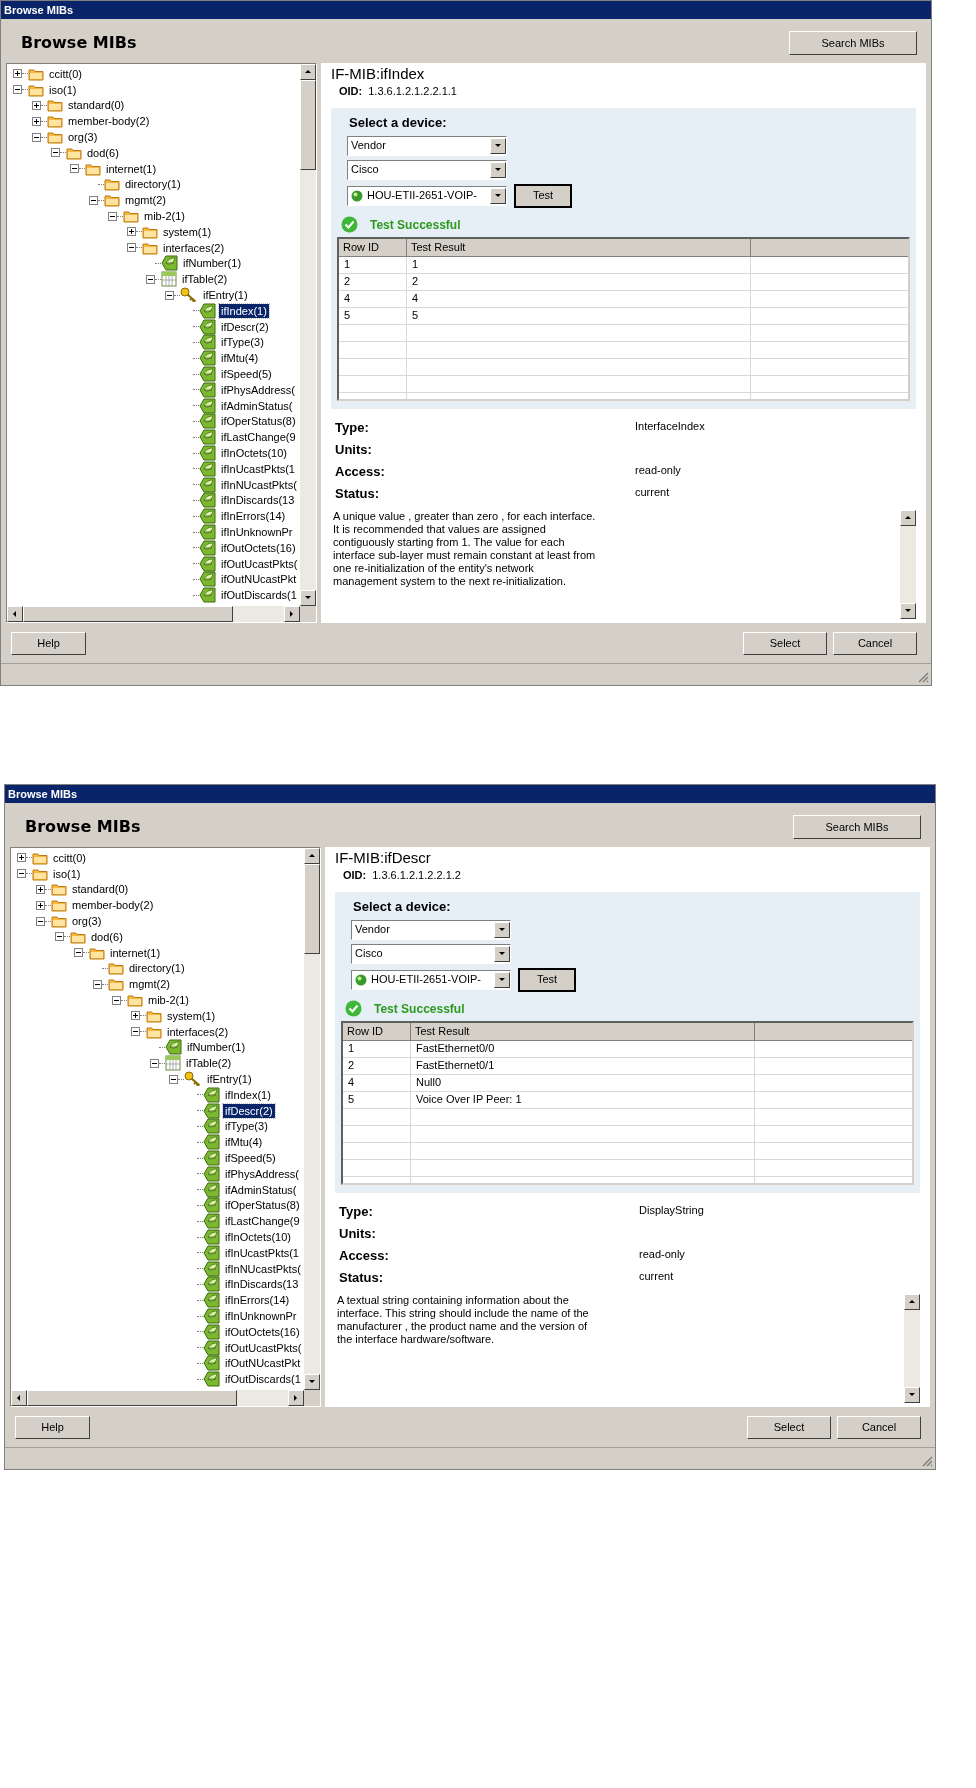  Describe the element at coordinates (187, 231) in the screenshot. I see `tree-item: system(1)` at that location.